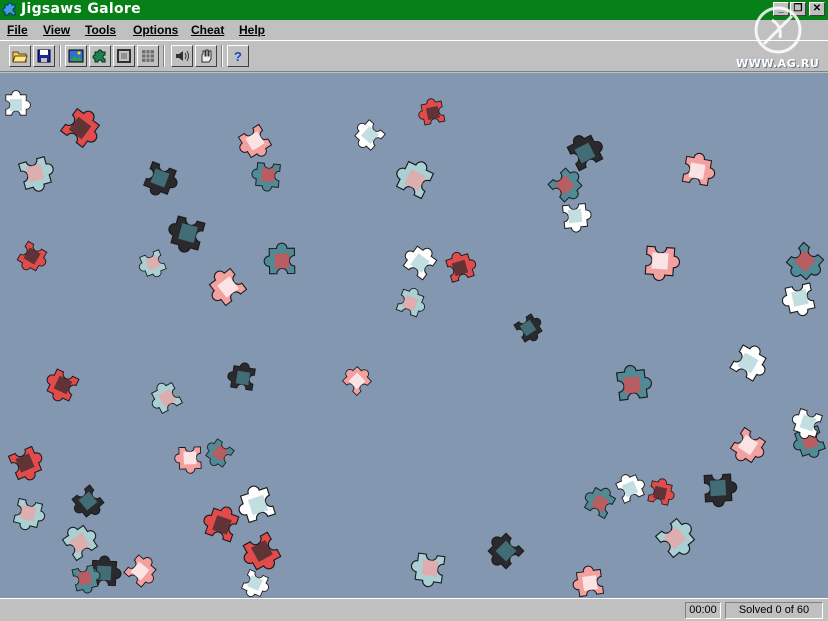  I want to click on menu-tools: Tools, so click(100, 30).